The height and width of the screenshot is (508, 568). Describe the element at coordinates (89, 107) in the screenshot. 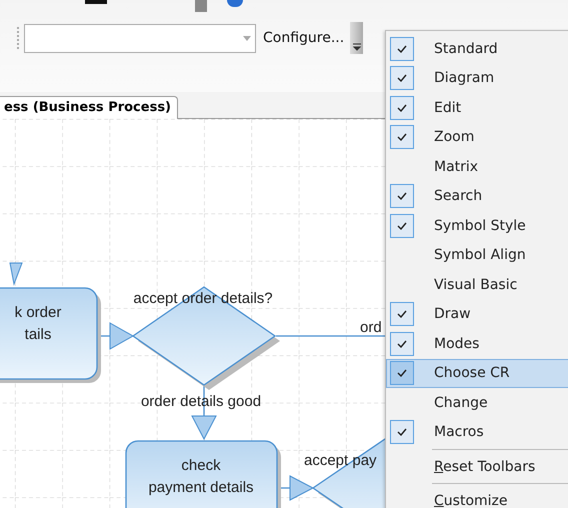

I see `diagram-tab: ess (Business Process)` at that location.